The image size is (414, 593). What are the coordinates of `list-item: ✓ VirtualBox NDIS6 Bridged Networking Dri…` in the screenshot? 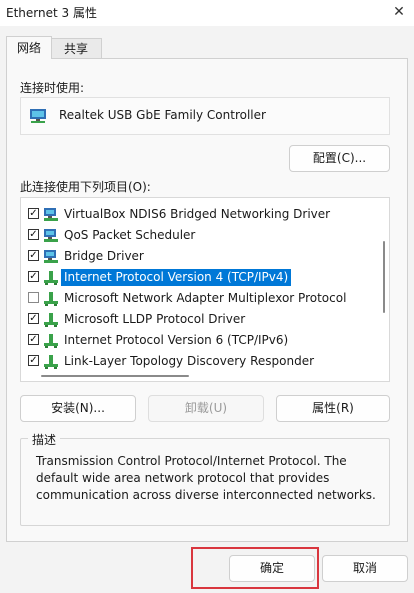 It's located at (200, 214).